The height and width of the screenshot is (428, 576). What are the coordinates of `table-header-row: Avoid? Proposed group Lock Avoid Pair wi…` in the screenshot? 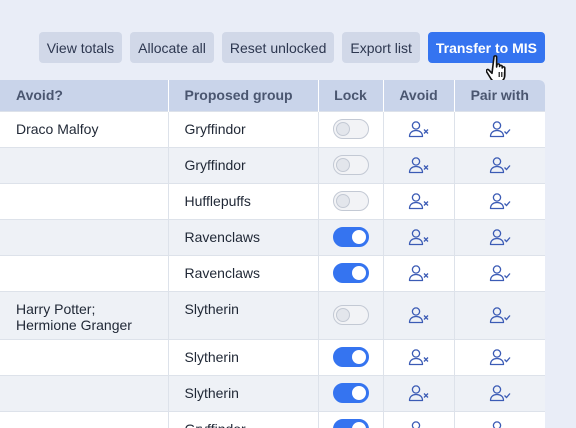 It's located at (272, 95).